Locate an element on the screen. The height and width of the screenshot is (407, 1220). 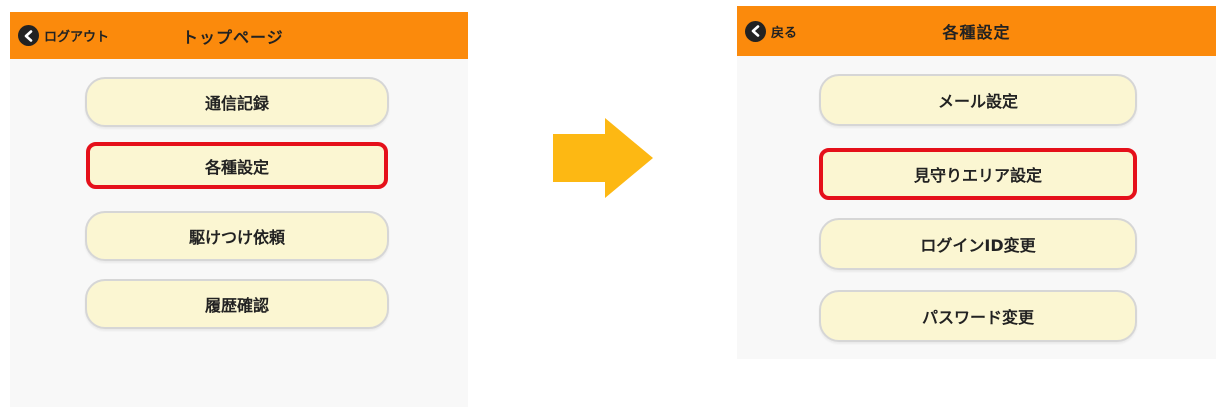
menu-button-history: 履歴確認 is located at coordinates (237, 304).